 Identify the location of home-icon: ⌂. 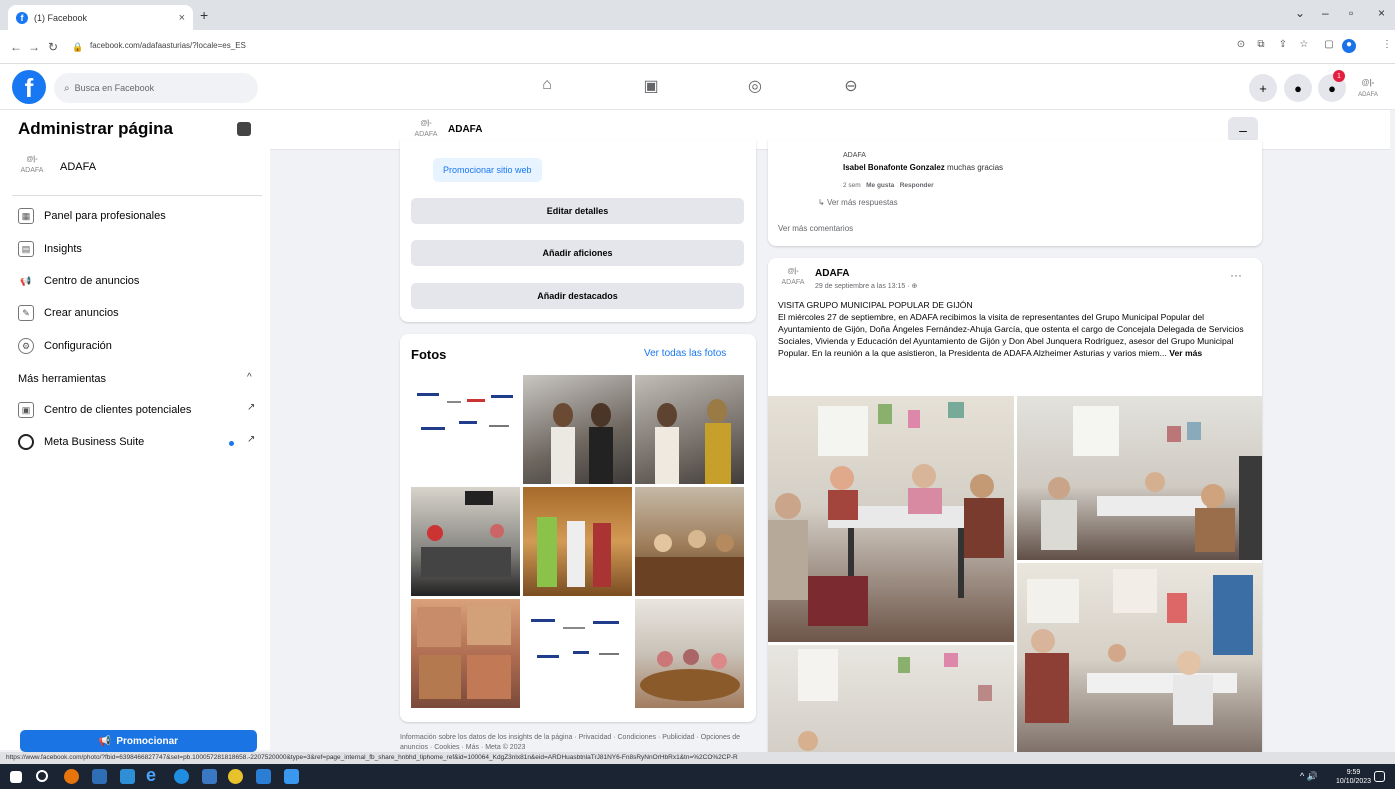
(547, 87).